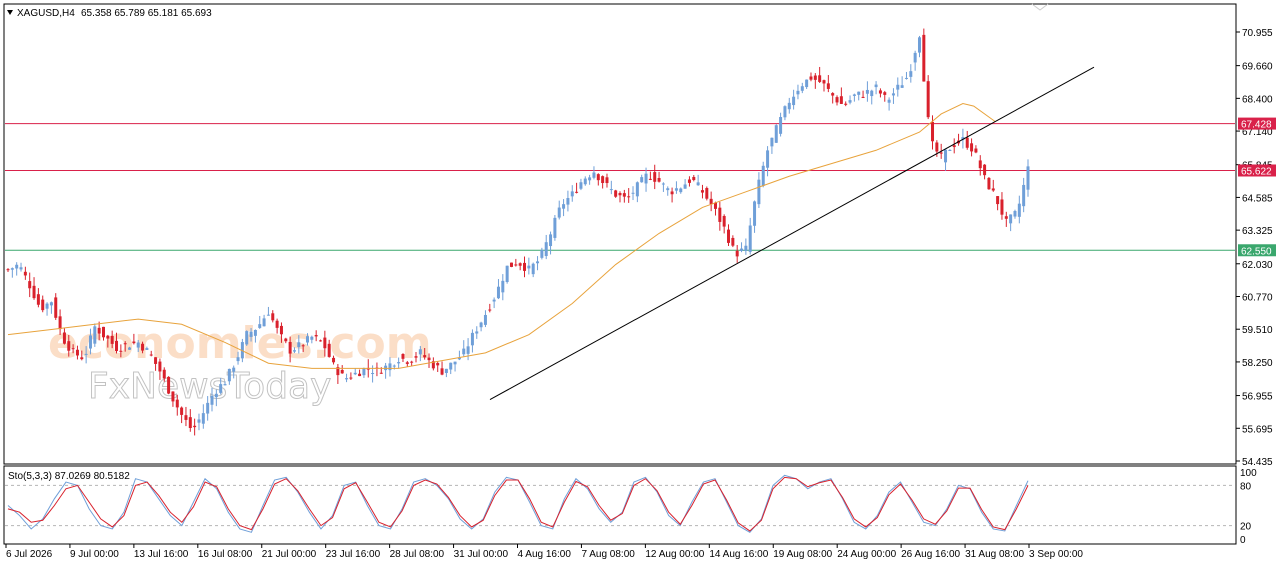  What do you see at coordinates (608, 554) in the screenshot?
I see `time-tick-label: 7 Aug 08:00` at bounding box center [608, 554].